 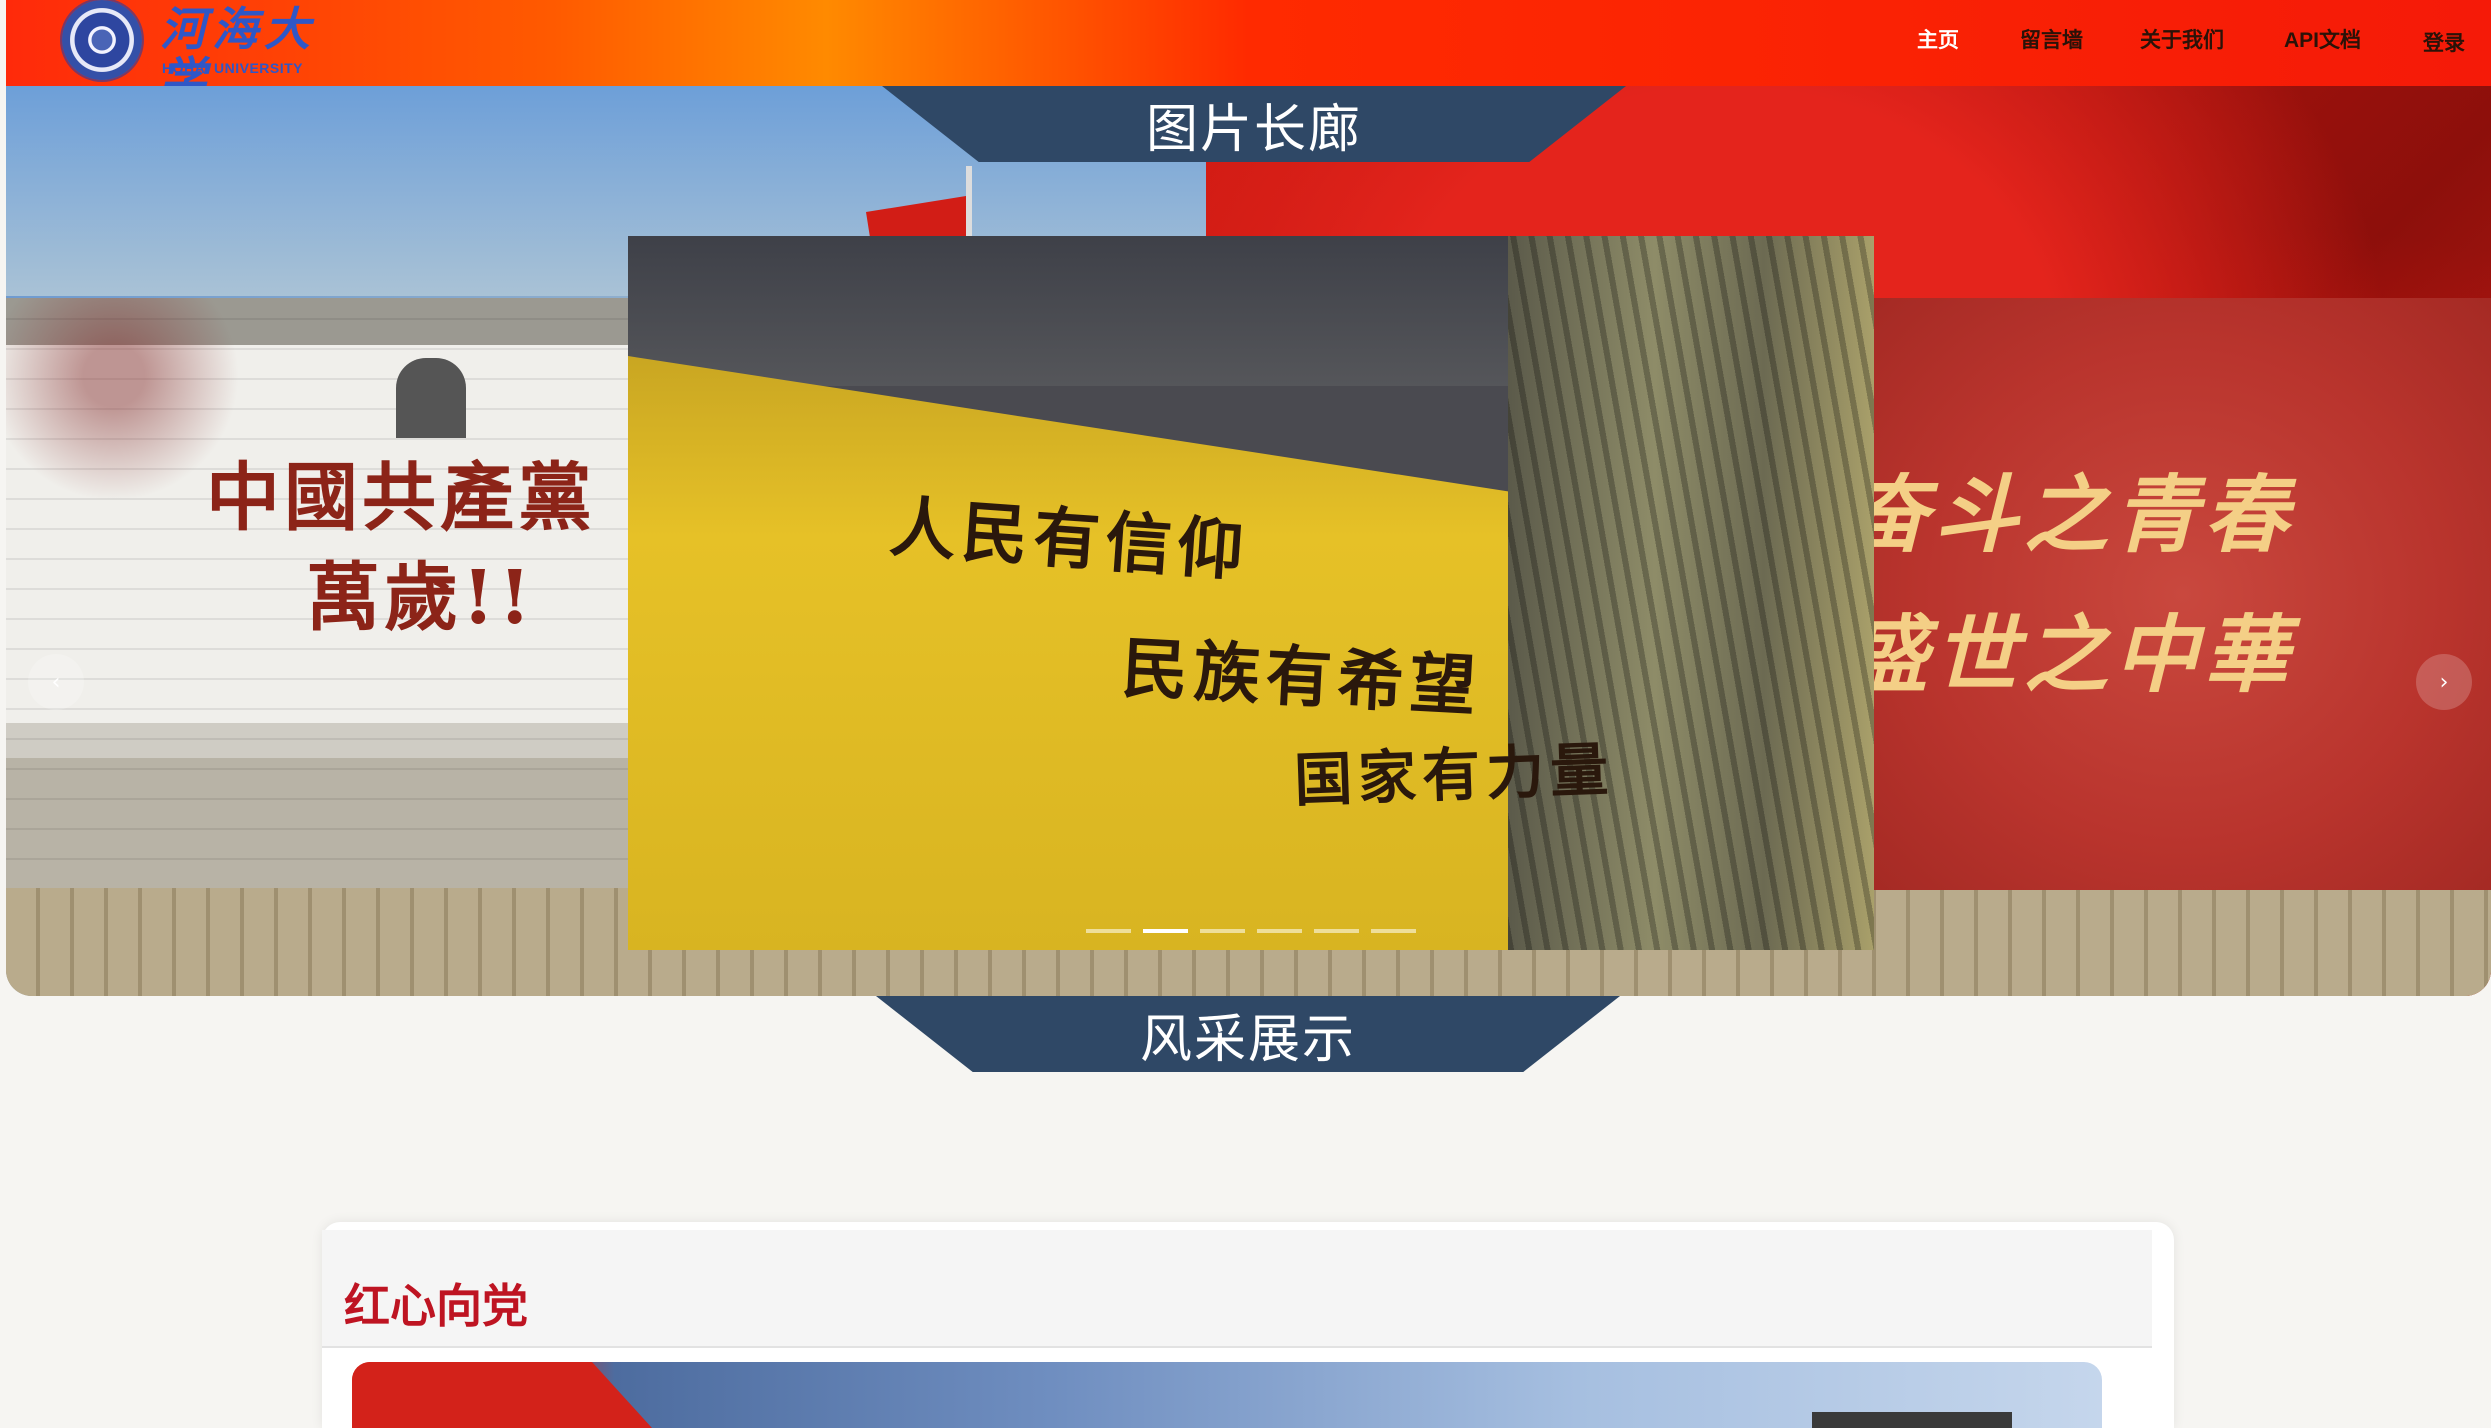 I want to click on nav-login: 登录, so click(x=2444, y=42).